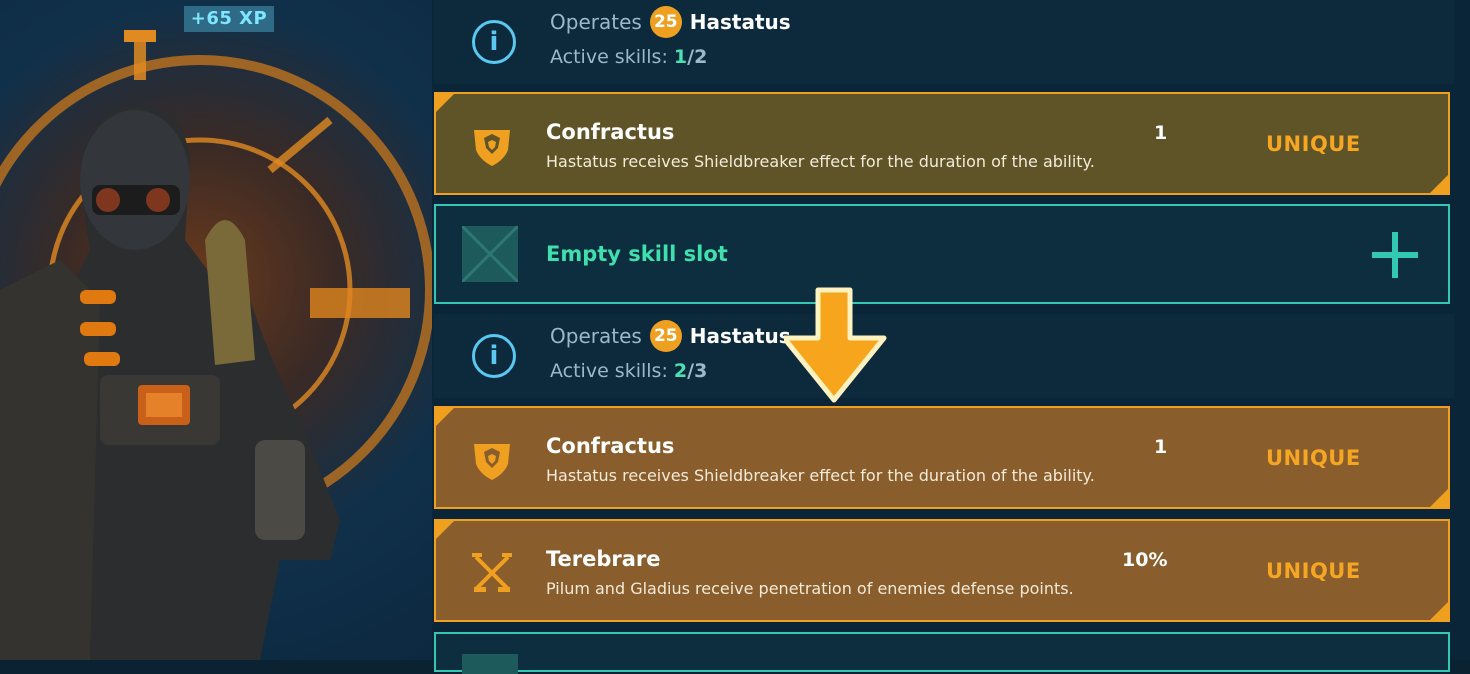 The height and width of the screenshot is (674, 1470). What do you see at coordinates (835, 345) in the screenshot?
I see `arrow-down-icon` at bounding box center [835, 345].